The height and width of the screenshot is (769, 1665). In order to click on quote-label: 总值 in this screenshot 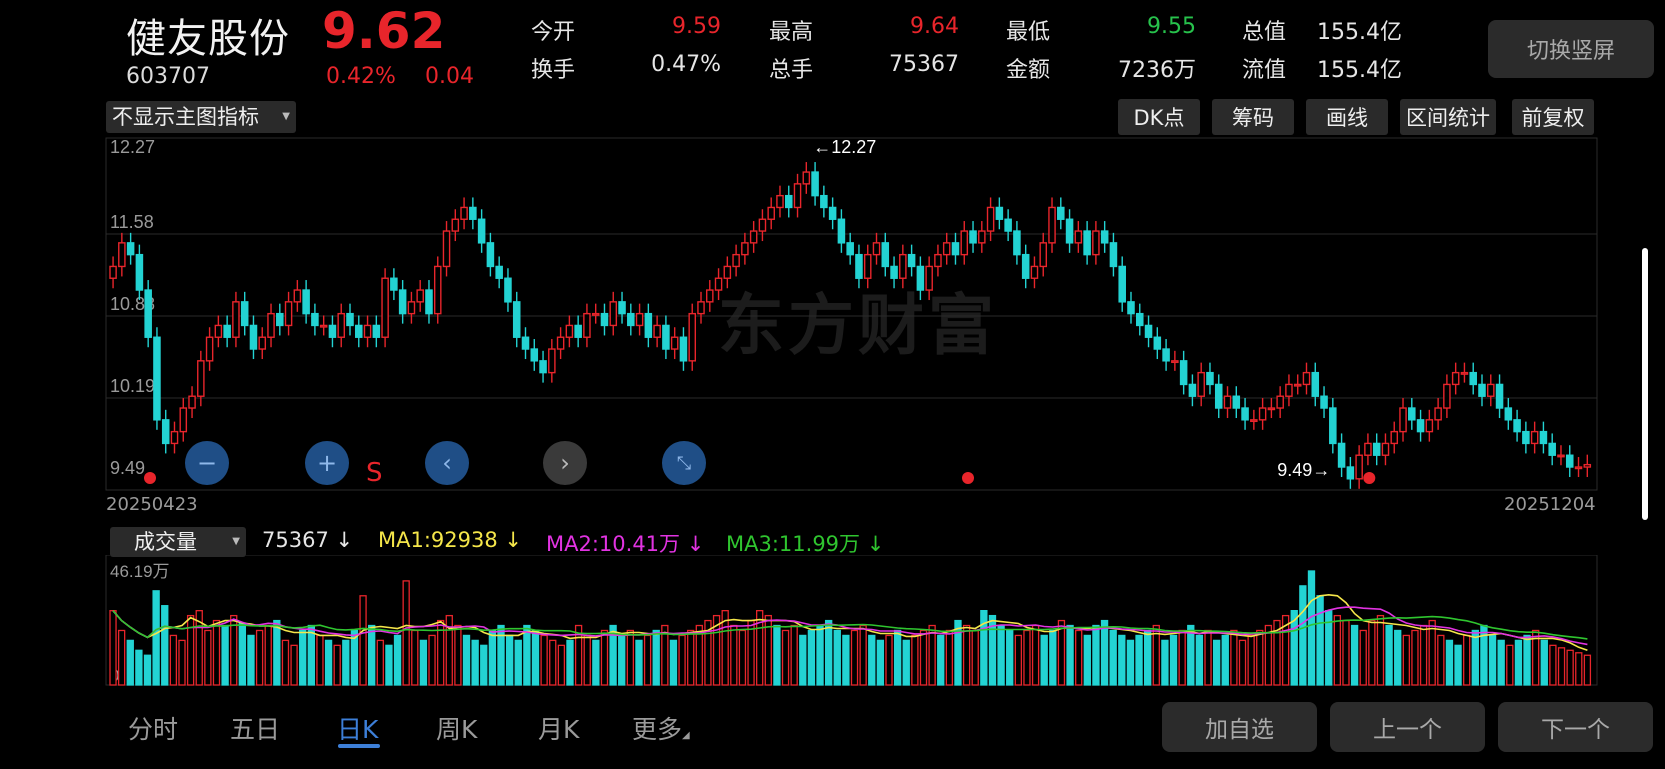, I will do `click(1264, 32)`.